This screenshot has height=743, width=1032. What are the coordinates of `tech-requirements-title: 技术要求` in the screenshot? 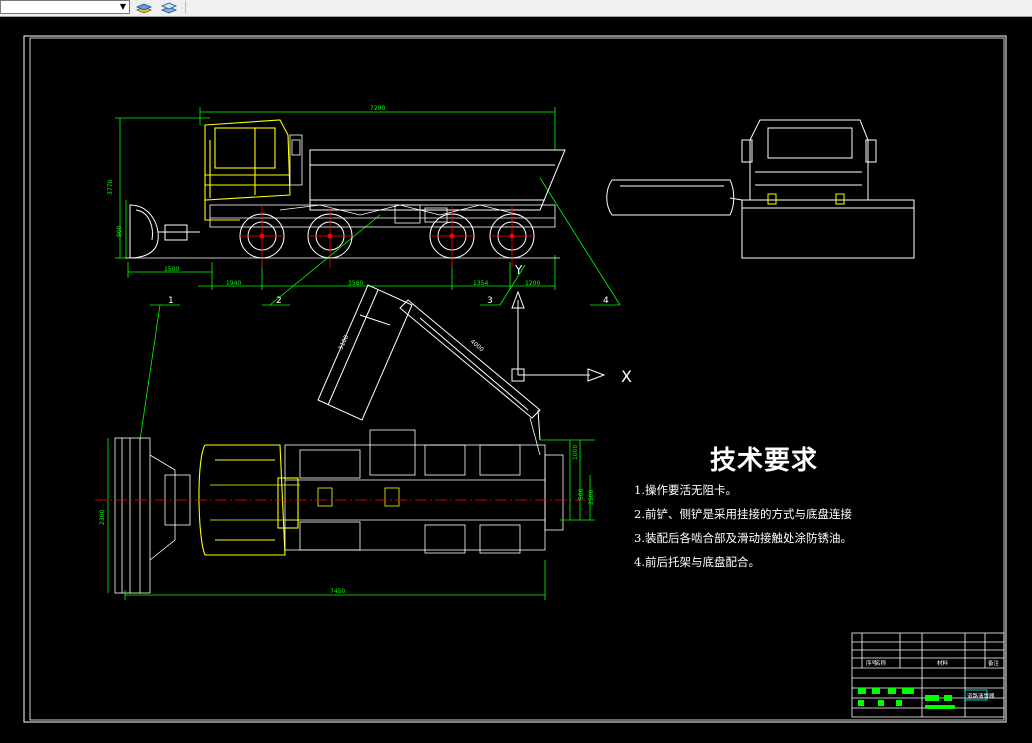 It's located at (764, 461).